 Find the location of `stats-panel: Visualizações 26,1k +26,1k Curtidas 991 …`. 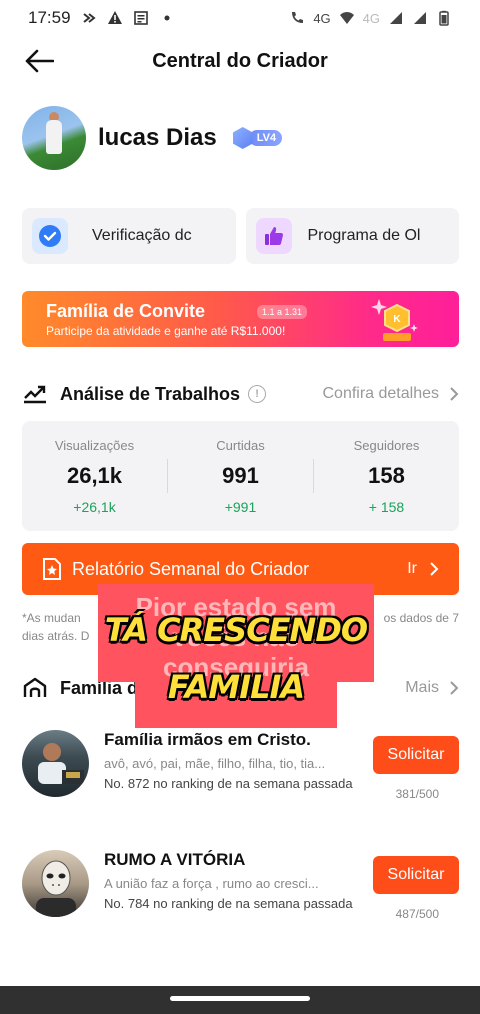

stats-panel: Visualizações 26,1k +26,1k Curtidas 991 … is located at coordinates (240, 476).